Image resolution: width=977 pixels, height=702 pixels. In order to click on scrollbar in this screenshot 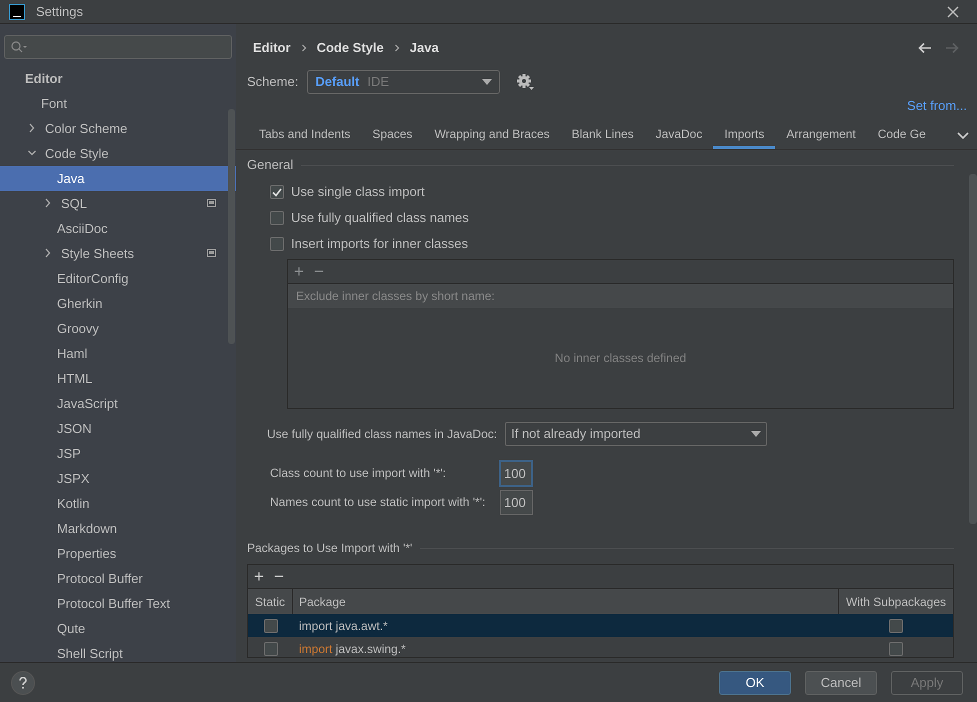, I will do `click(231, 226)`.